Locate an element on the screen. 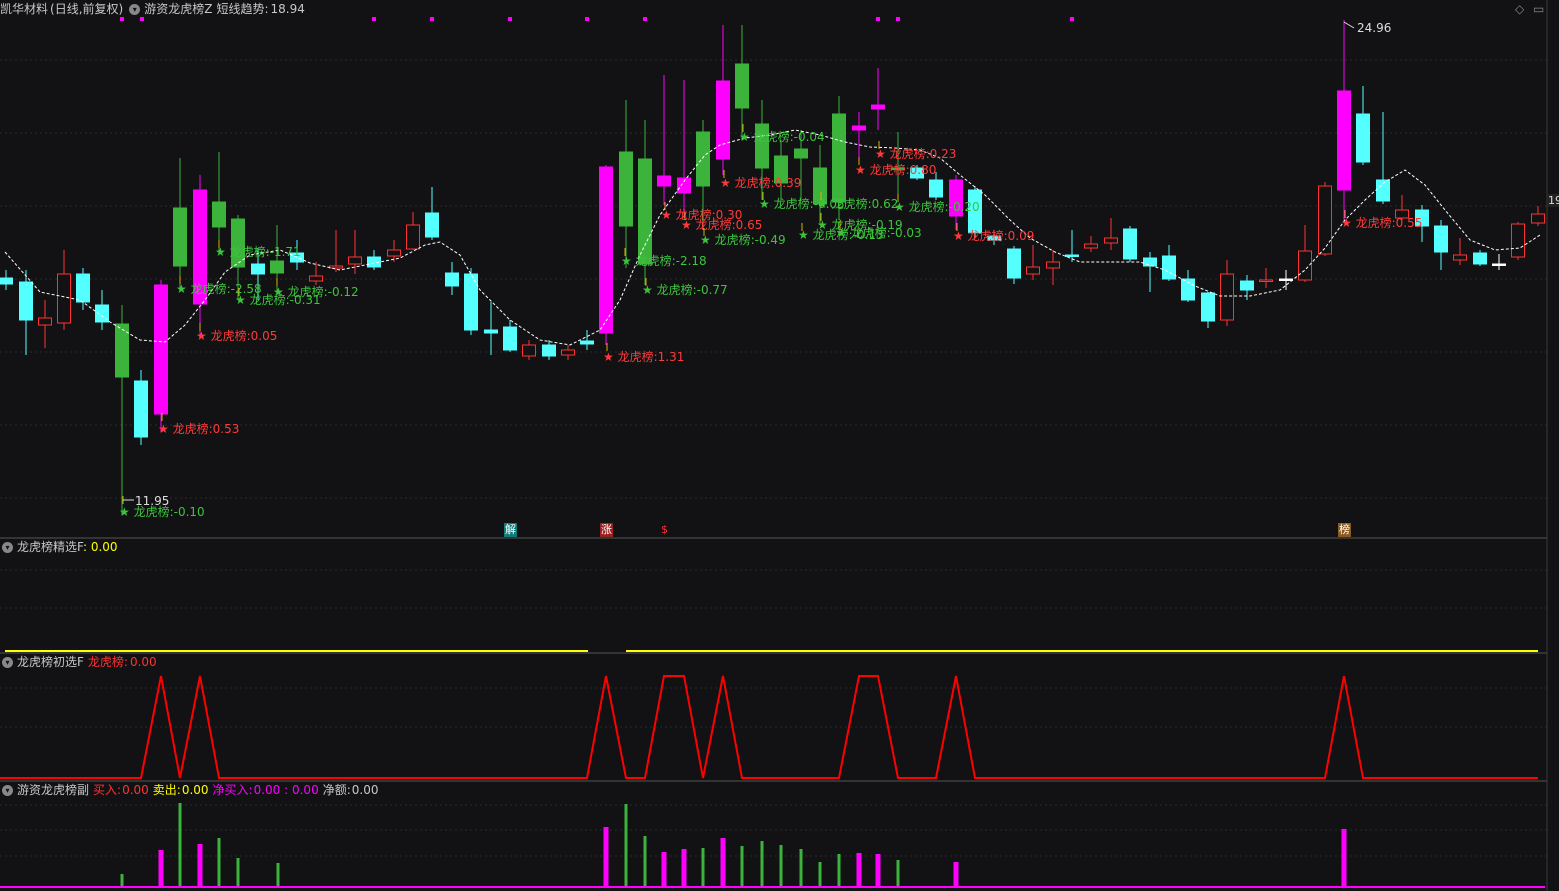  dragon-list-label: ★ 龙虎榜:-0.04 is located at coordinates (782, 136).